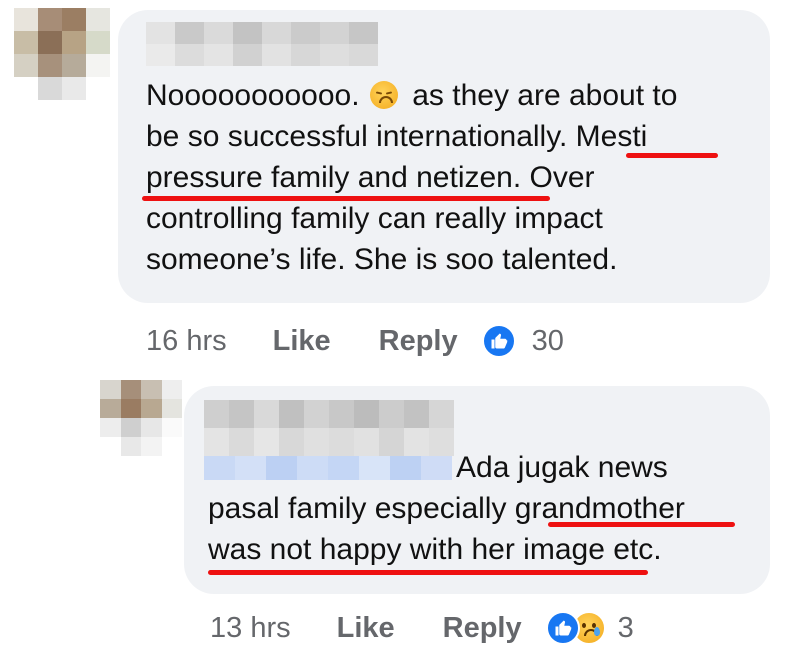 The height and width of the screenshot is (655, 800). Describe the element at coordinates (382, 259) in the screenshot. I see `comment-text-line: someone’s life. She is soo talented.` at that location.